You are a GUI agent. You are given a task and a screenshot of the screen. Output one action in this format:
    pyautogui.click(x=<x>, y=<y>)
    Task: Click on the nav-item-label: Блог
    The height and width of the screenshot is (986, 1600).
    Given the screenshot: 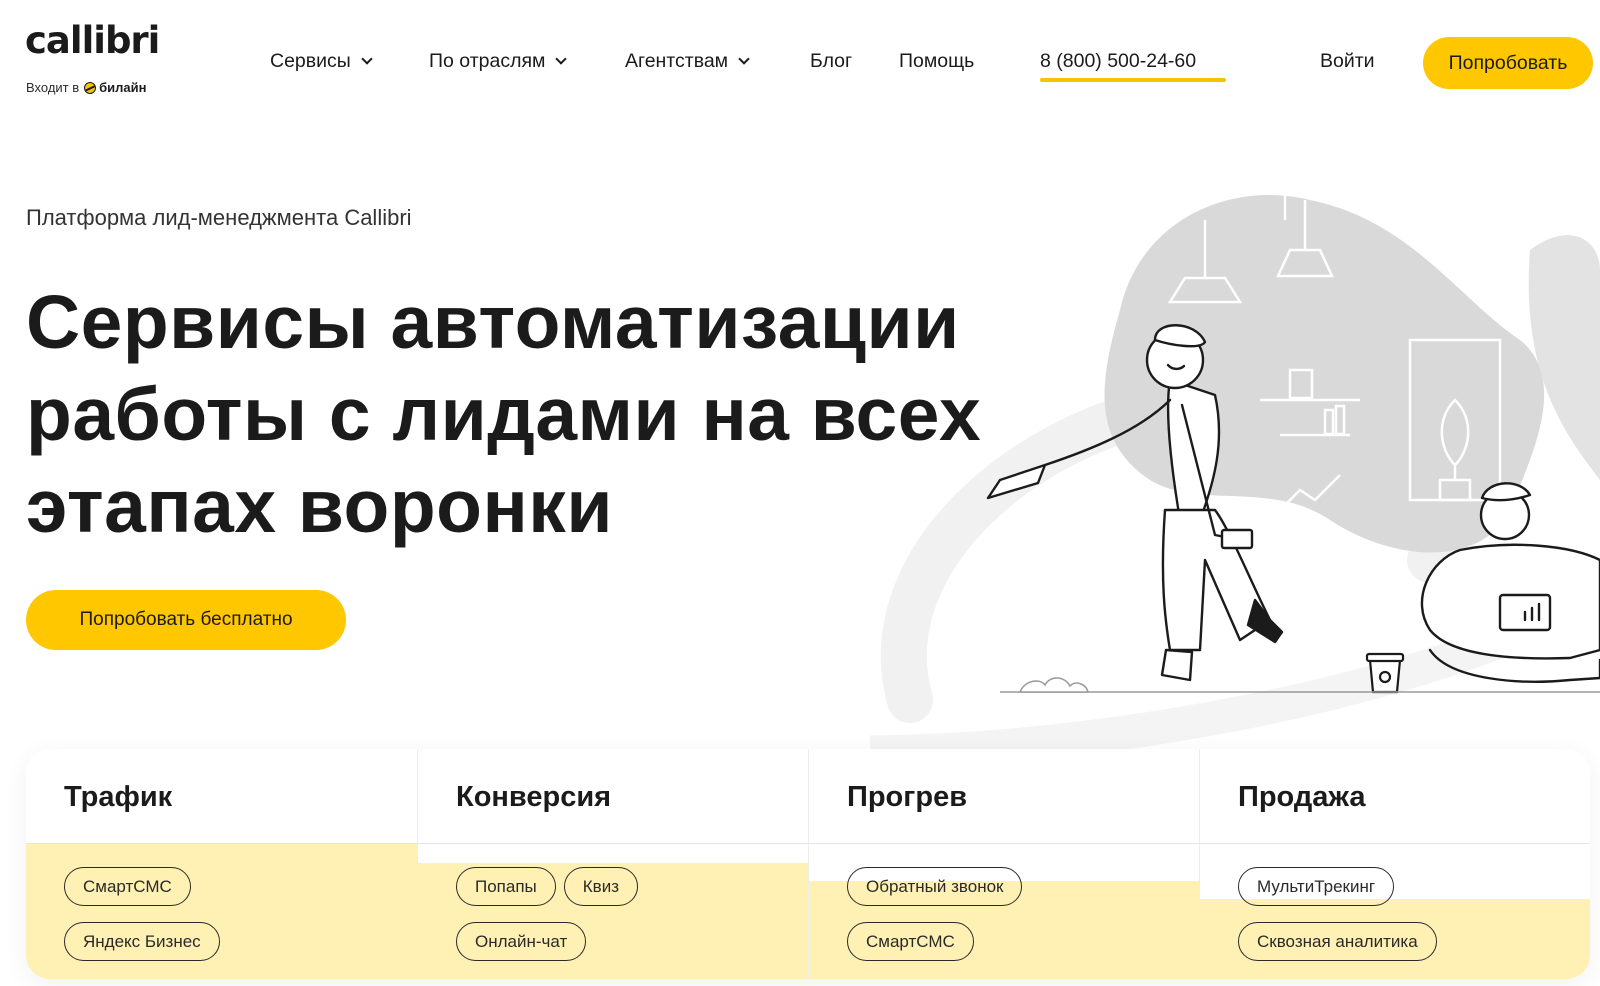 What is the action you would take?
    pyautogui.click(x=831, y=61)
    